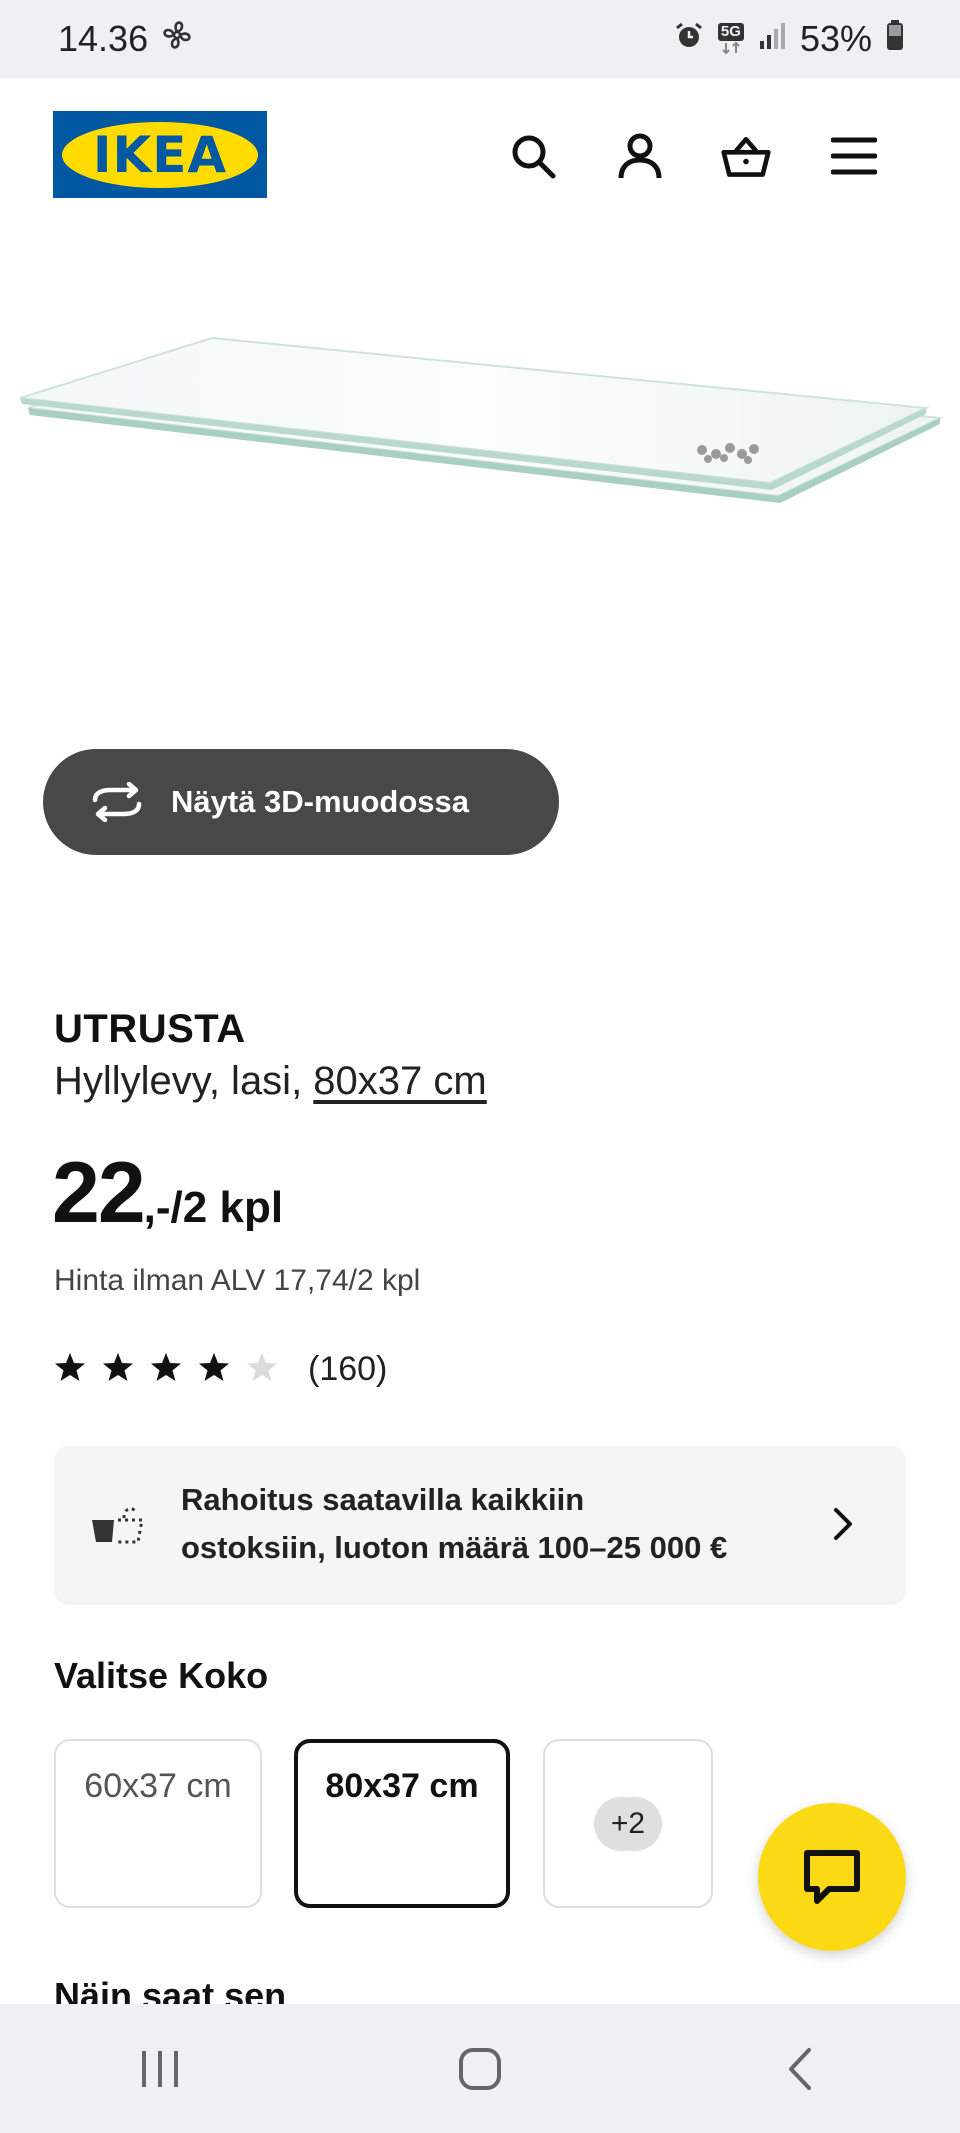 The image size is (960, 2133). I want to click on network-5g-icon: 5G, so click(730, 39).